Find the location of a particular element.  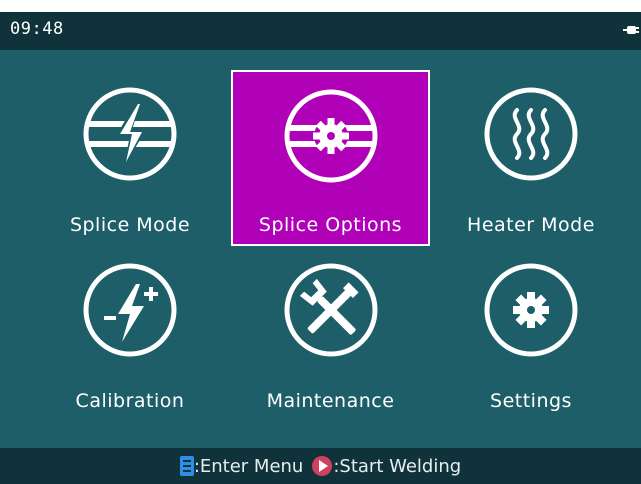

enter-menu-hint: :Enter Menu is located at coordinates (241, 466).